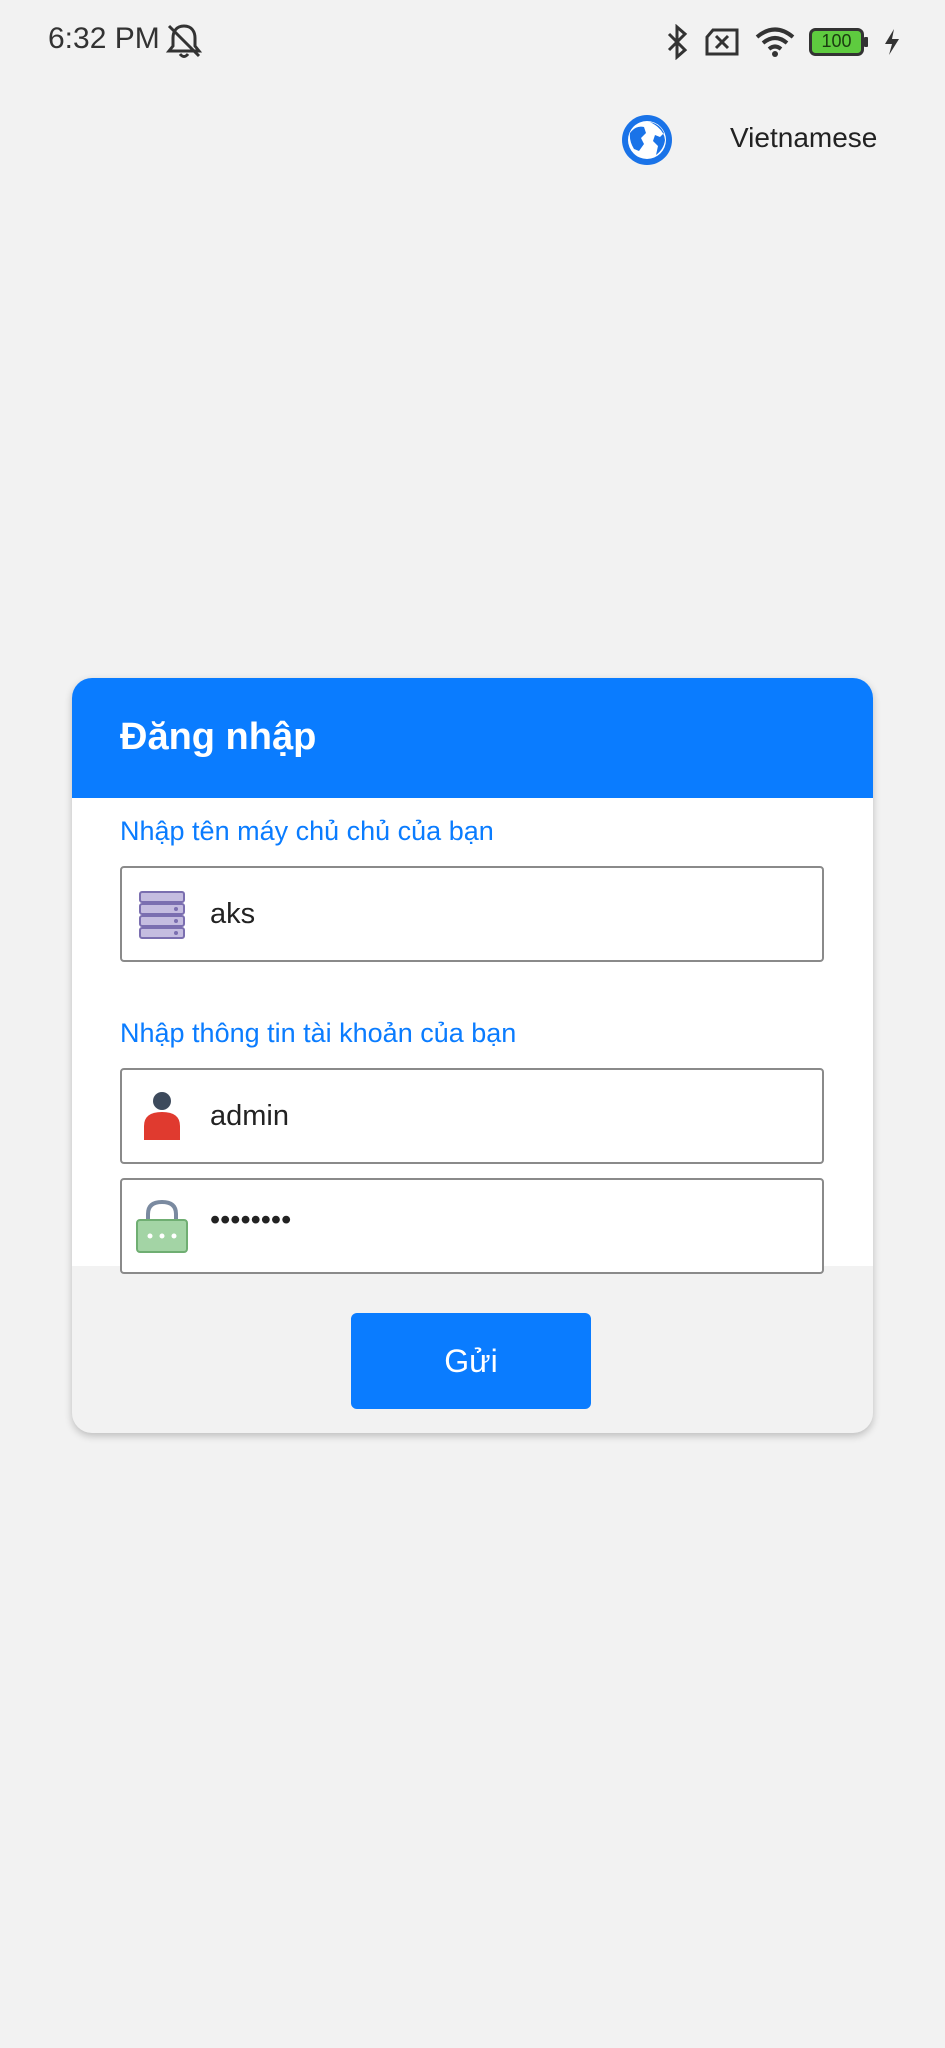  Describe the element at coordinates (104, 38) in the screenshot. I see `status-time: 6:32 PM` at that location.